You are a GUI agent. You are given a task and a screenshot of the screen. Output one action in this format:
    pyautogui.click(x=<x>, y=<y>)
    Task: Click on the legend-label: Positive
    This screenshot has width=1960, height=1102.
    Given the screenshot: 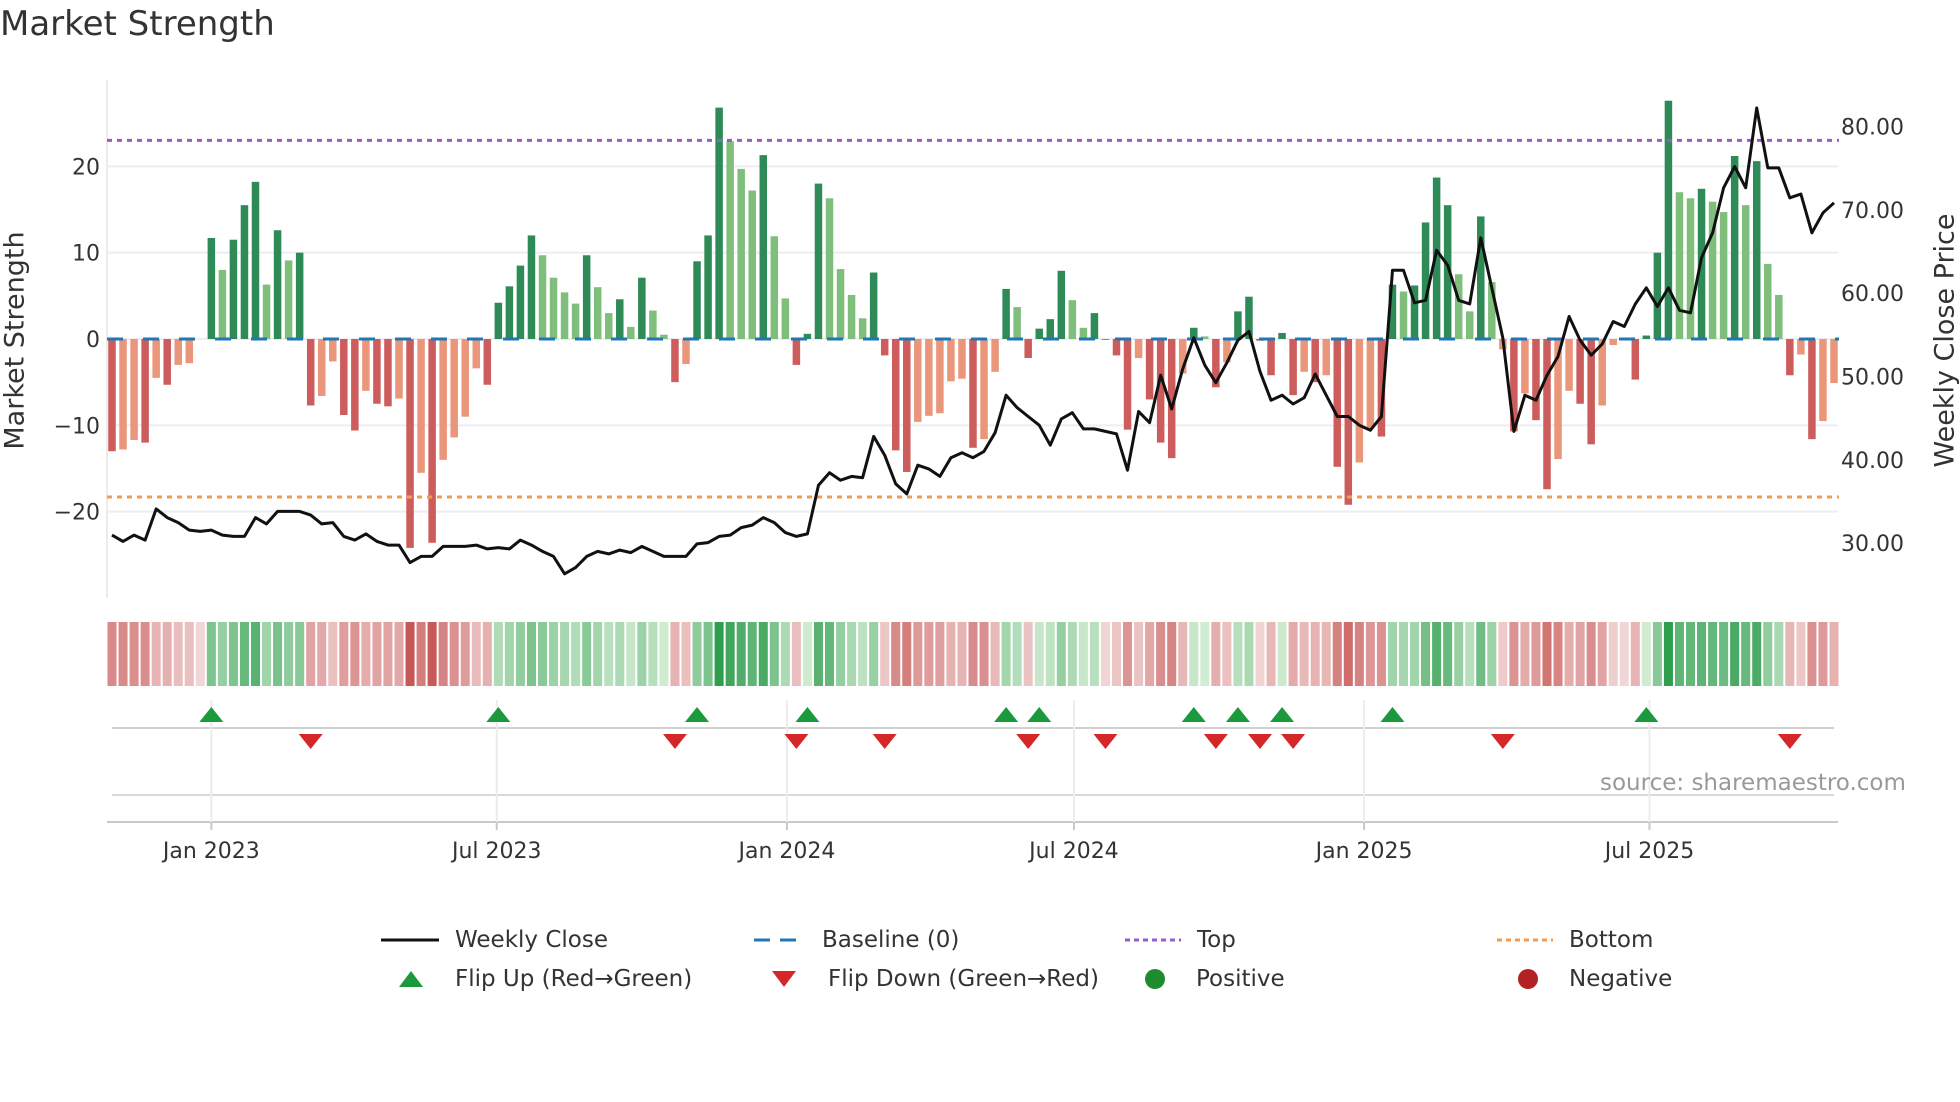 What is the action you would take?
    pyautogui.click(x=1240, y=979)
    